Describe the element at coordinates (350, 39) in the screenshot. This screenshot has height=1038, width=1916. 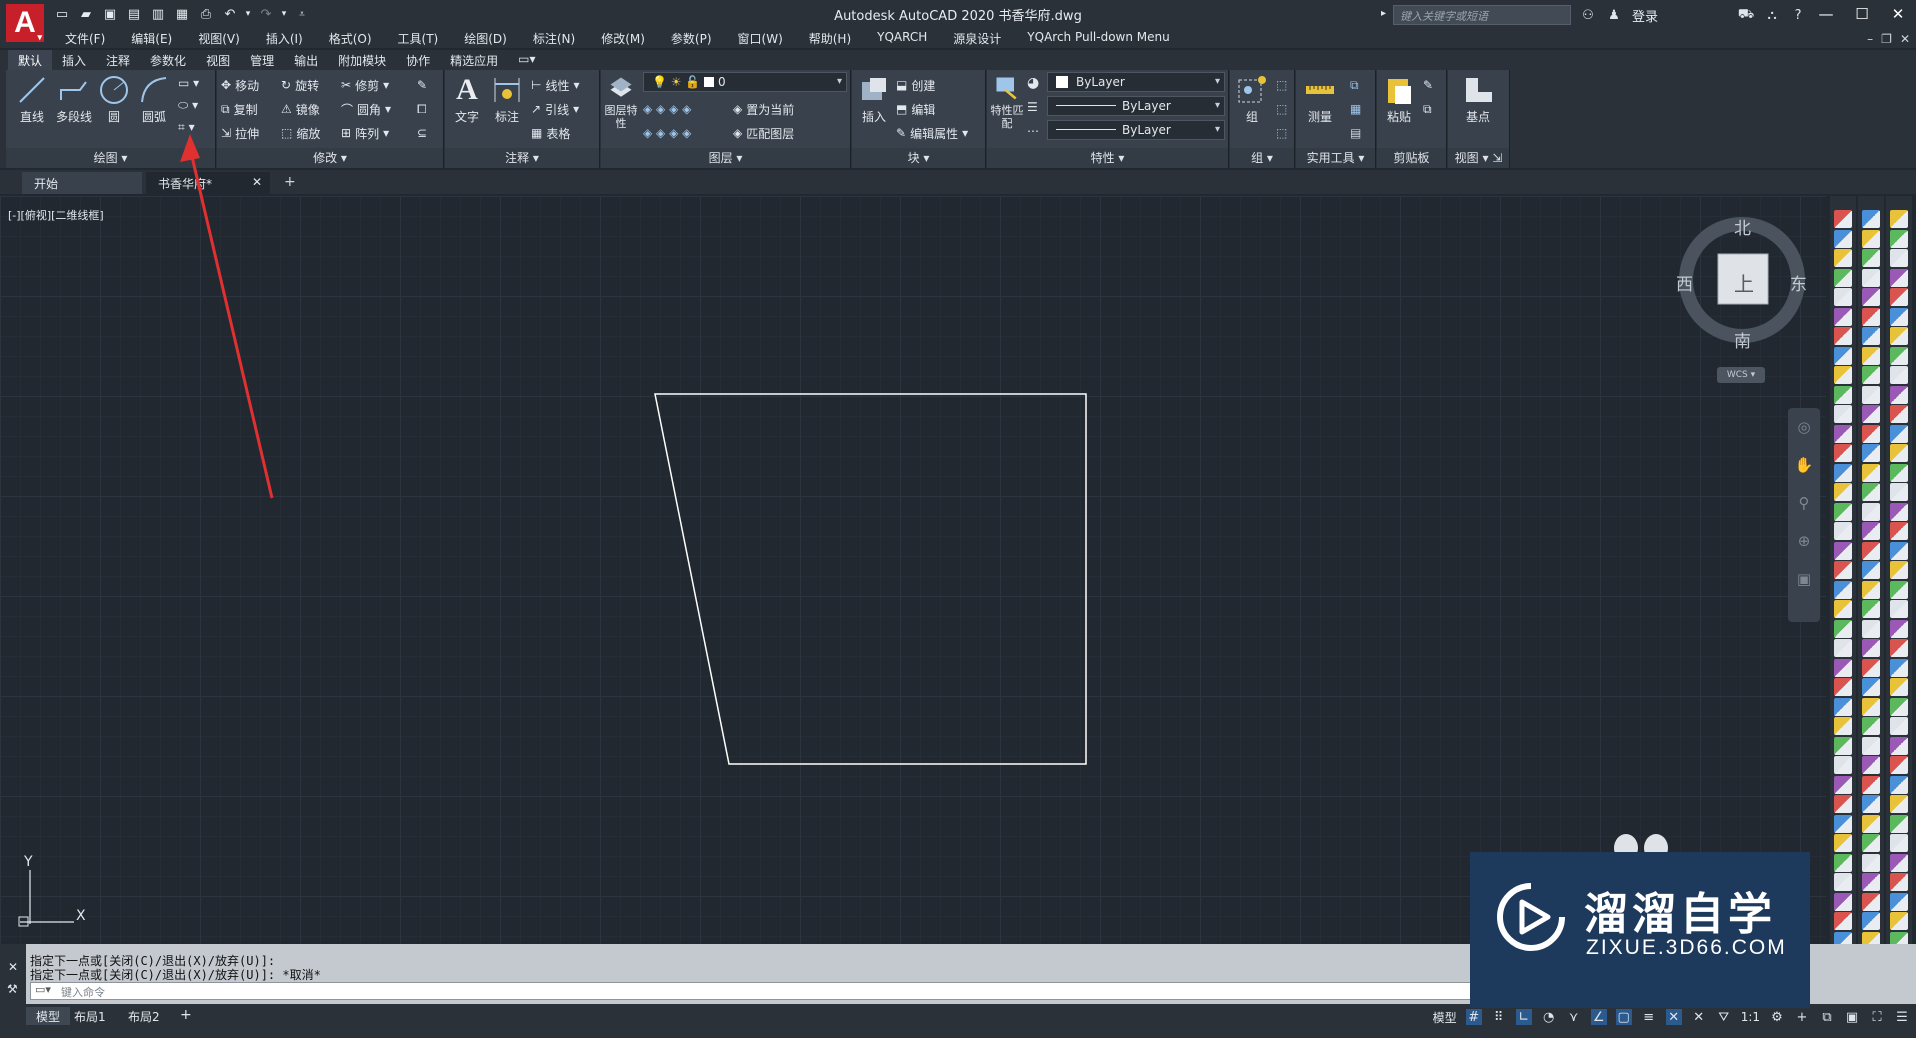
I see `menu-format: 格式(O)` at that location.